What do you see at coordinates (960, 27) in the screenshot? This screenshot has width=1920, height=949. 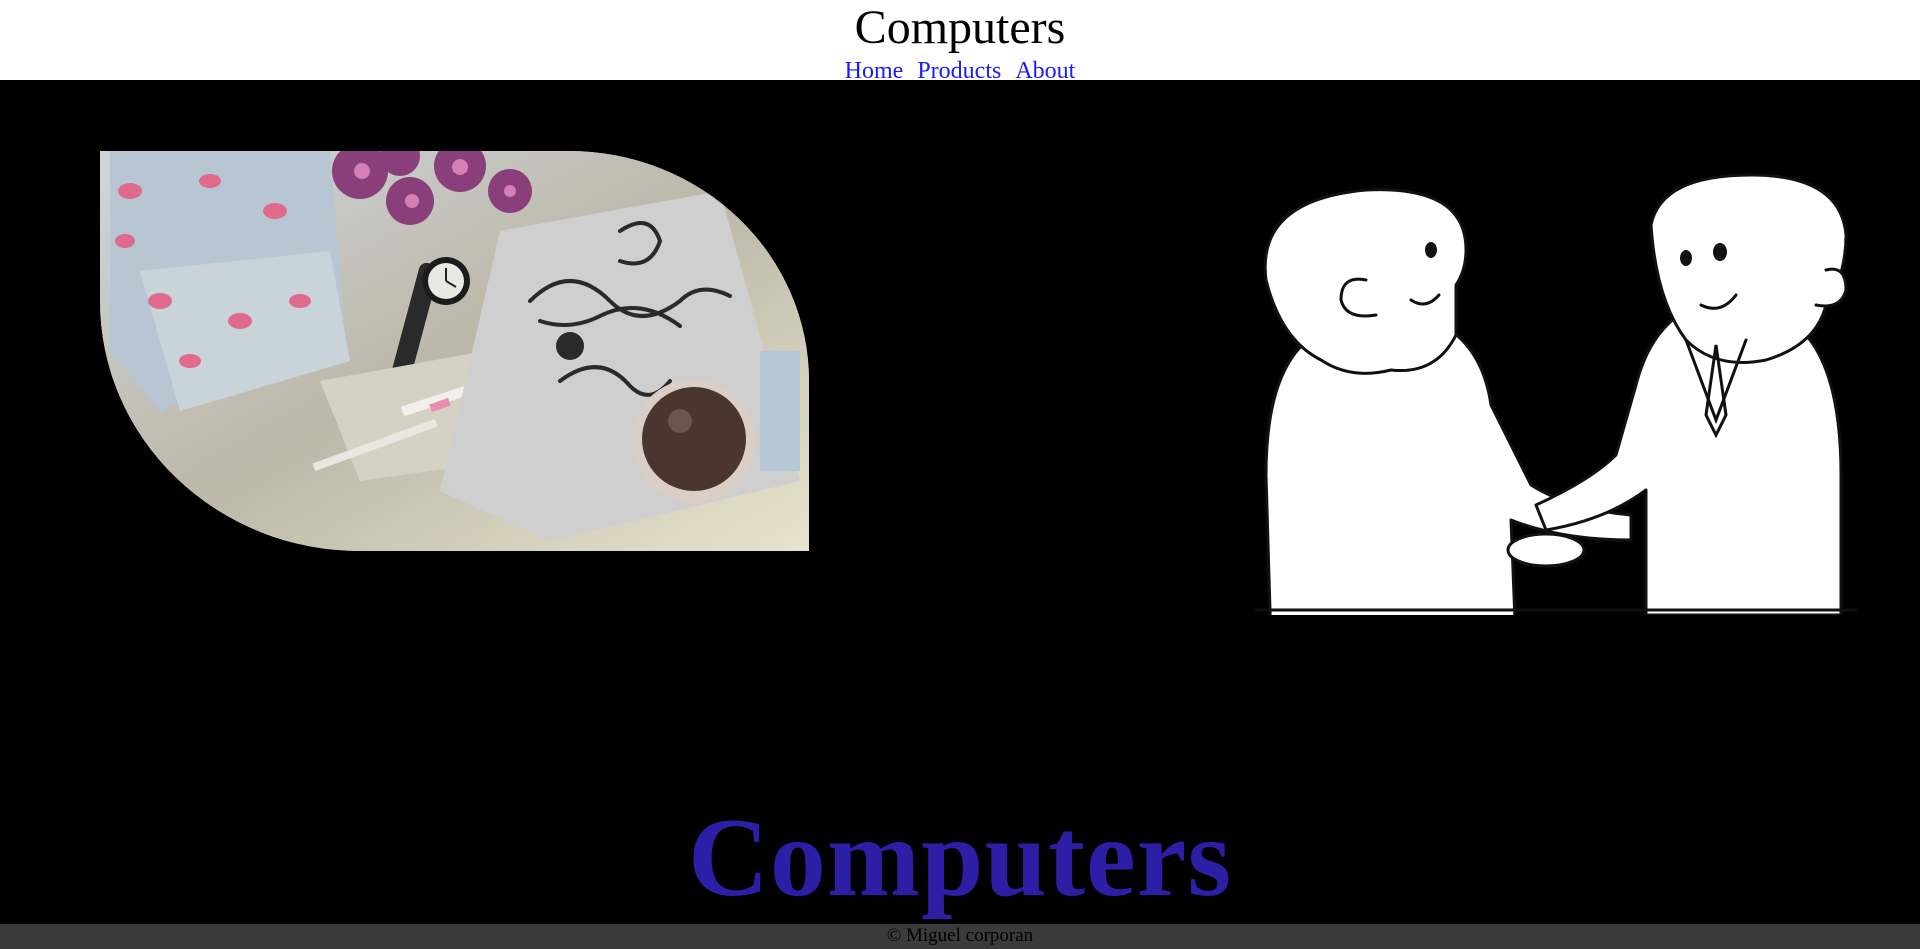 I see `site-title: Computers` at bounding box center [960, 27].